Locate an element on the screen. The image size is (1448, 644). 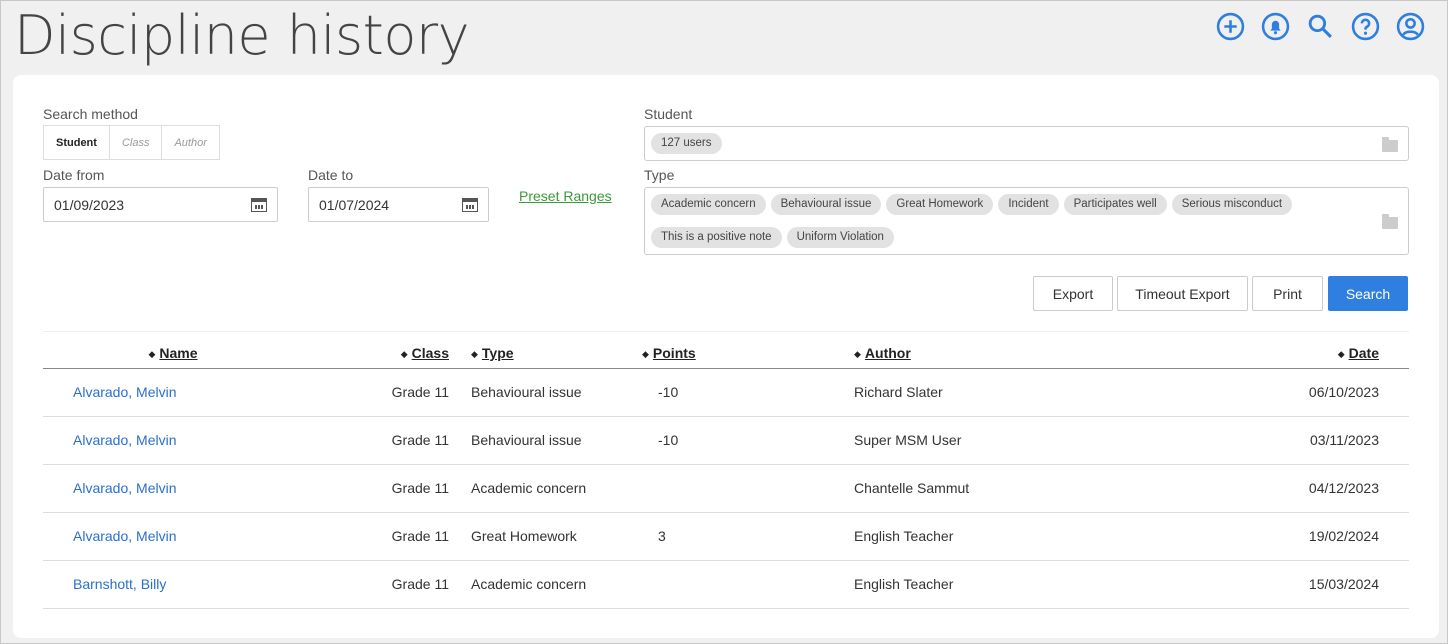
method-author-tab: Author is located at coordinates (190, 142).